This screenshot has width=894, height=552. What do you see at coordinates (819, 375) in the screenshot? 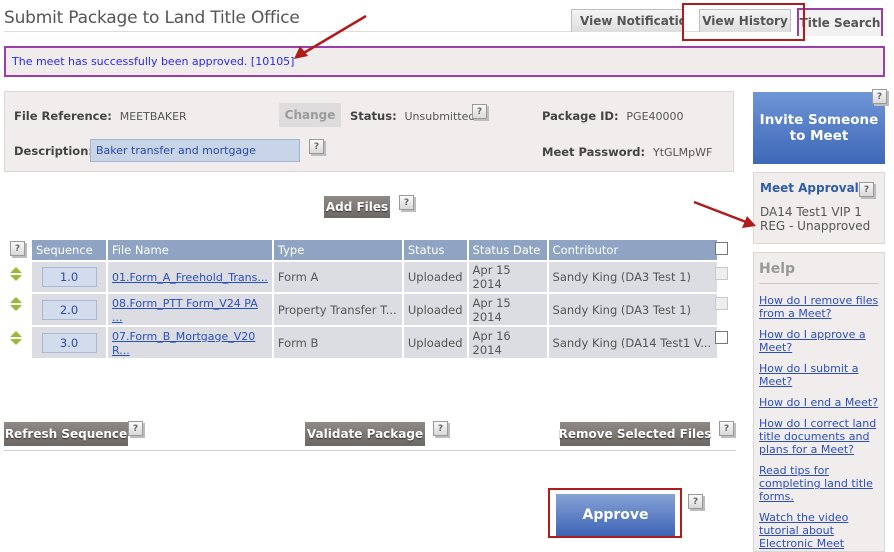
I see `help-link: How do I submit a Meet?` at bounding box center [819, 375].